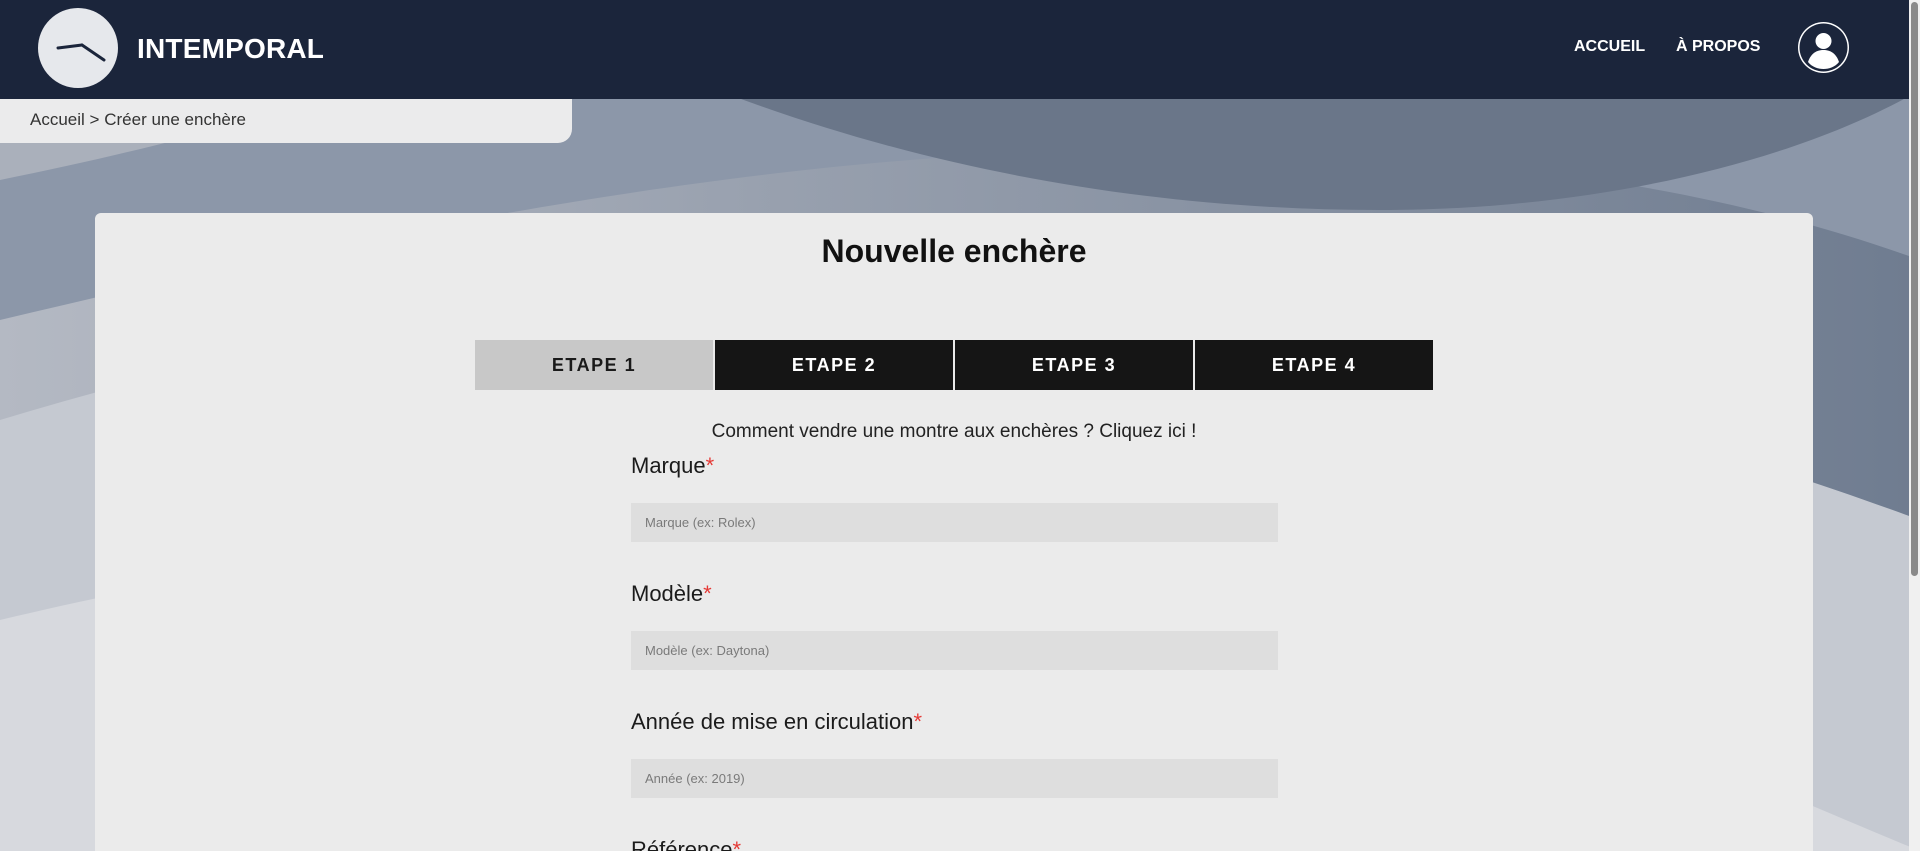 This screenshot has height=851, width=1920. What do you see at coordinates (175, 119) in the screenshot?
I see `breadcrumb-current: Créer une enchère` at bounding box center [175, 119].